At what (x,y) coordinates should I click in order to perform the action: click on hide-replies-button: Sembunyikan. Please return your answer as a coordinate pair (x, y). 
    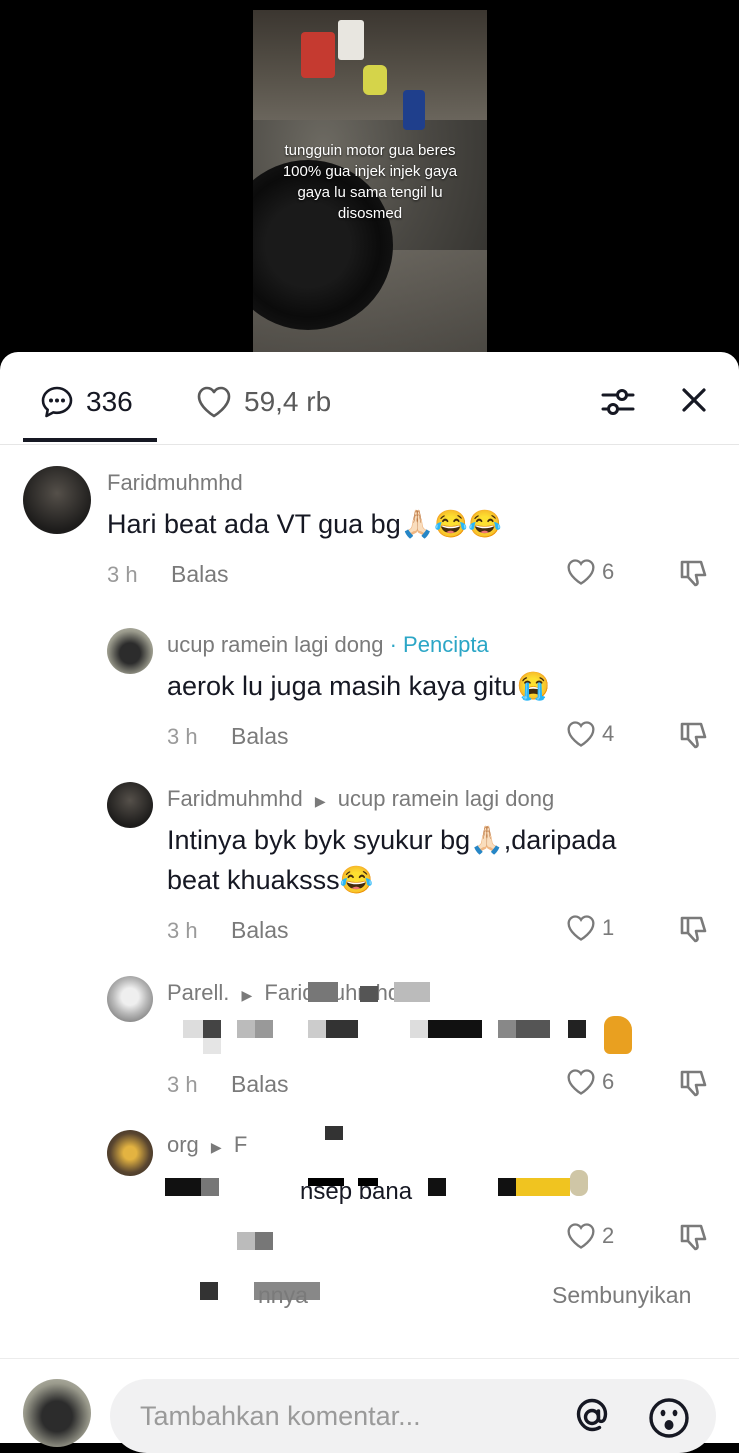
    Looking at the image, I should click on (621, 1295).